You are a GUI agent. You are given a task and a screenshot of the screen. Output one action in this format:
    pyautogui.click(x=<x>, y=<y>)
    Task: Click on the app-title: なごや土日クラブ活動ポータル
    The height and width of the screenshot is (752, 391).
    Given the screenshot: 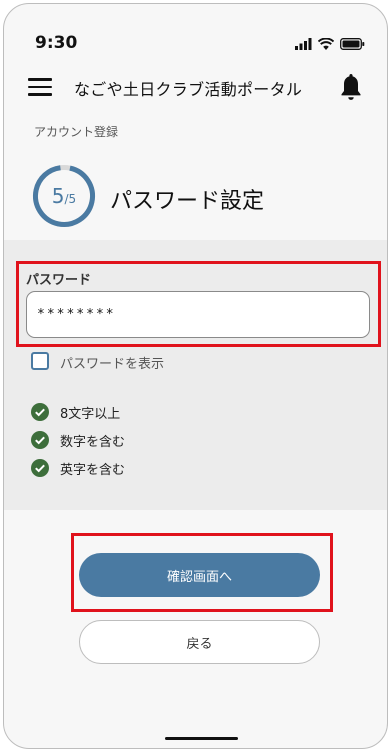 What is the action you would take?
    pyautogui.click(x=188, y=89)
    